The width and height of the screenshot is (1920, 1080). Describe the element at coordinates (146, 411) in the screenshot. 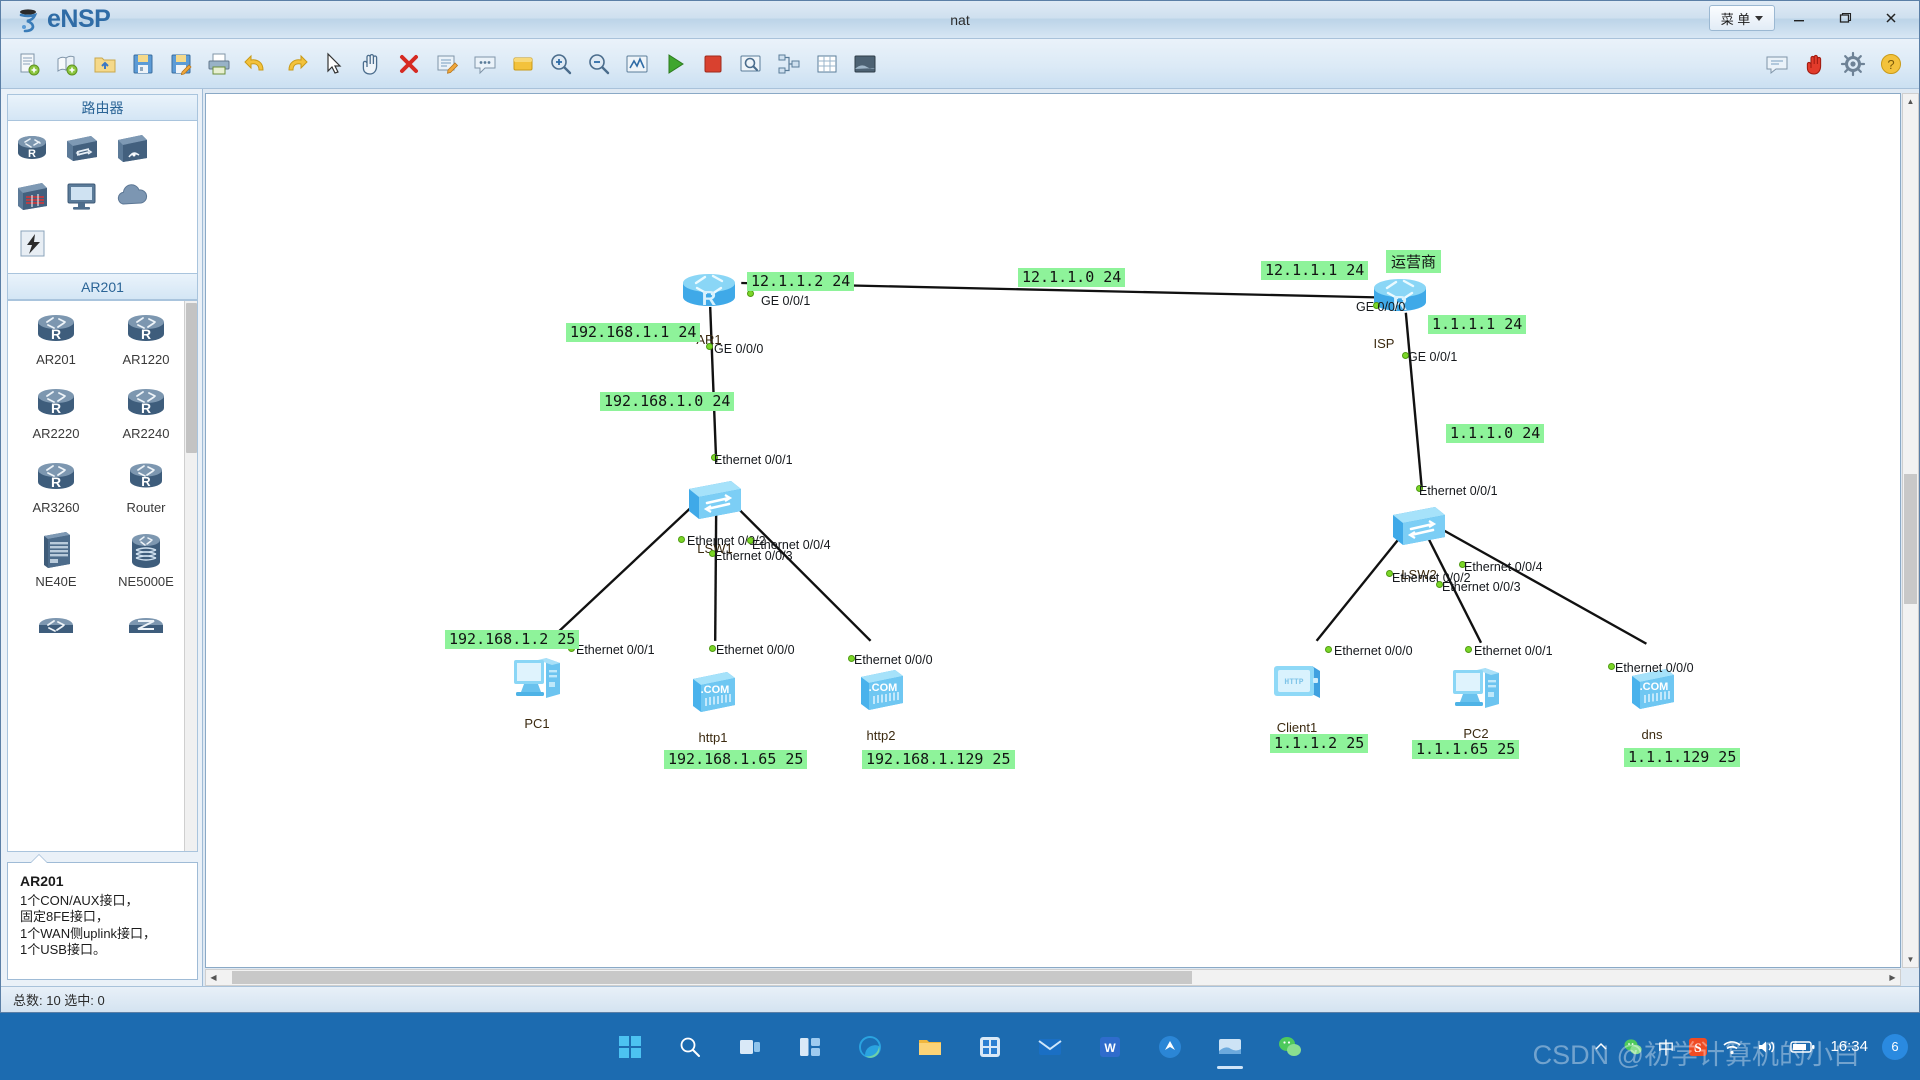

I see `device-item-ar2240: R AR2240` at that location.